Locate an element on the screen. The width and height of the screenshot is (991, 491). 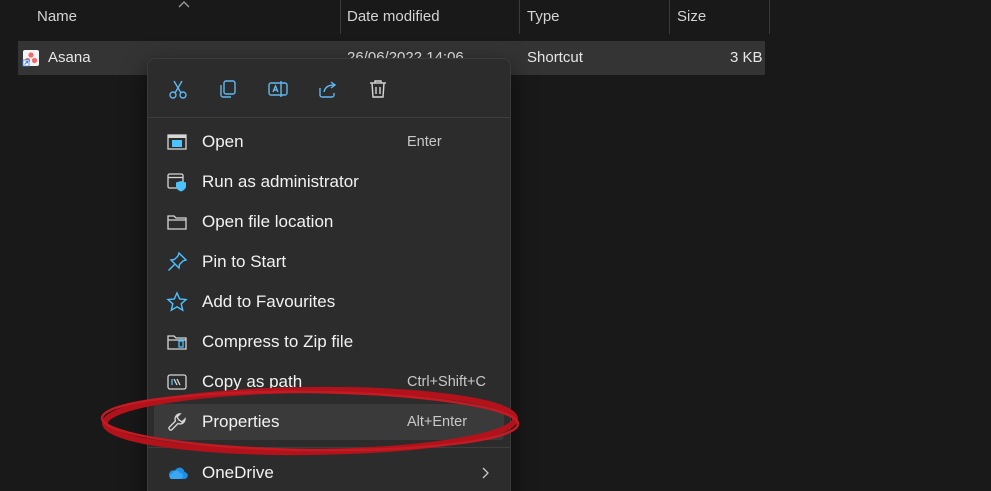
open-icon is located at coordinates (177, 142).